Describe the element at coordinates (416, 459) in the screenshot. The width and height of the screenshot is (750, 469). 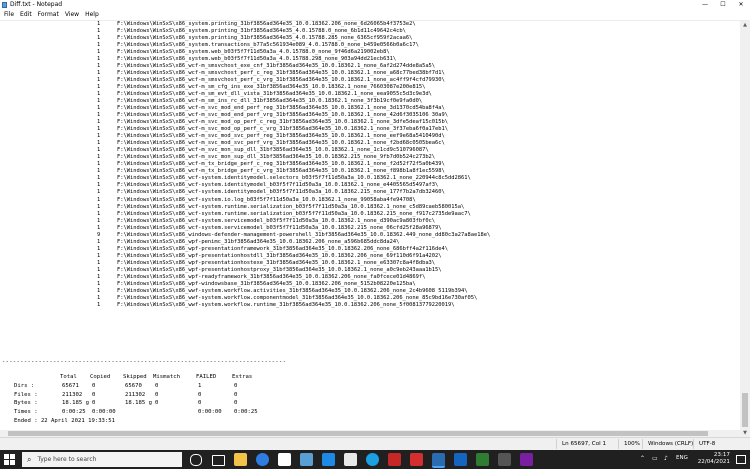
I see `acrobat-icon` at that location.